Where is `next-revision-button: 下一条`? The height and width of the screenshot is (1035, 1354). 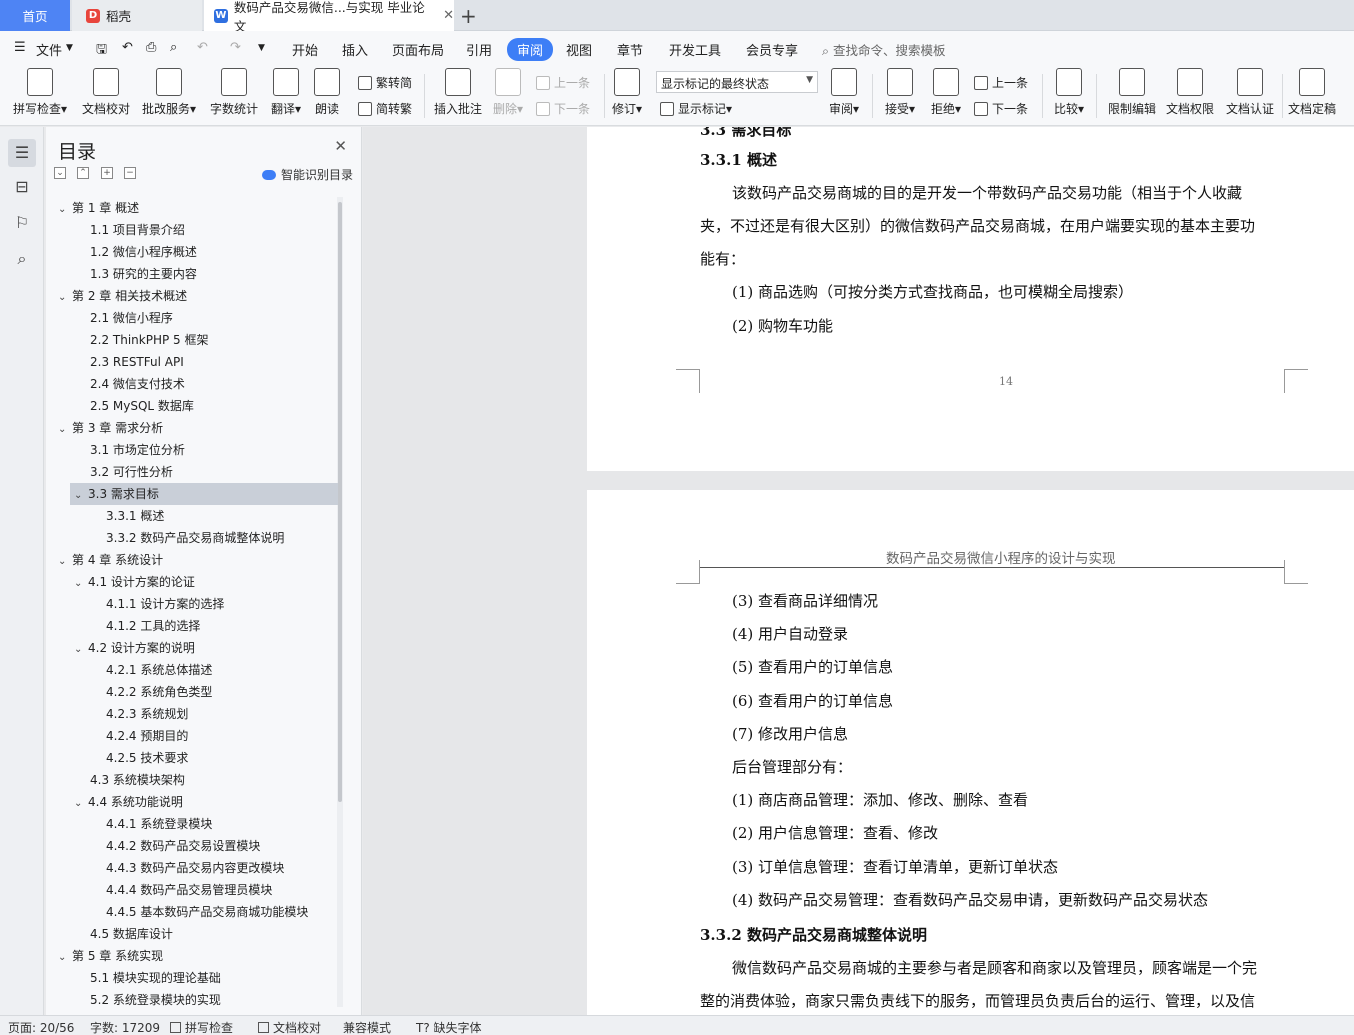
next-revision-button: 下一条 is located at coordinates (1001, 108).